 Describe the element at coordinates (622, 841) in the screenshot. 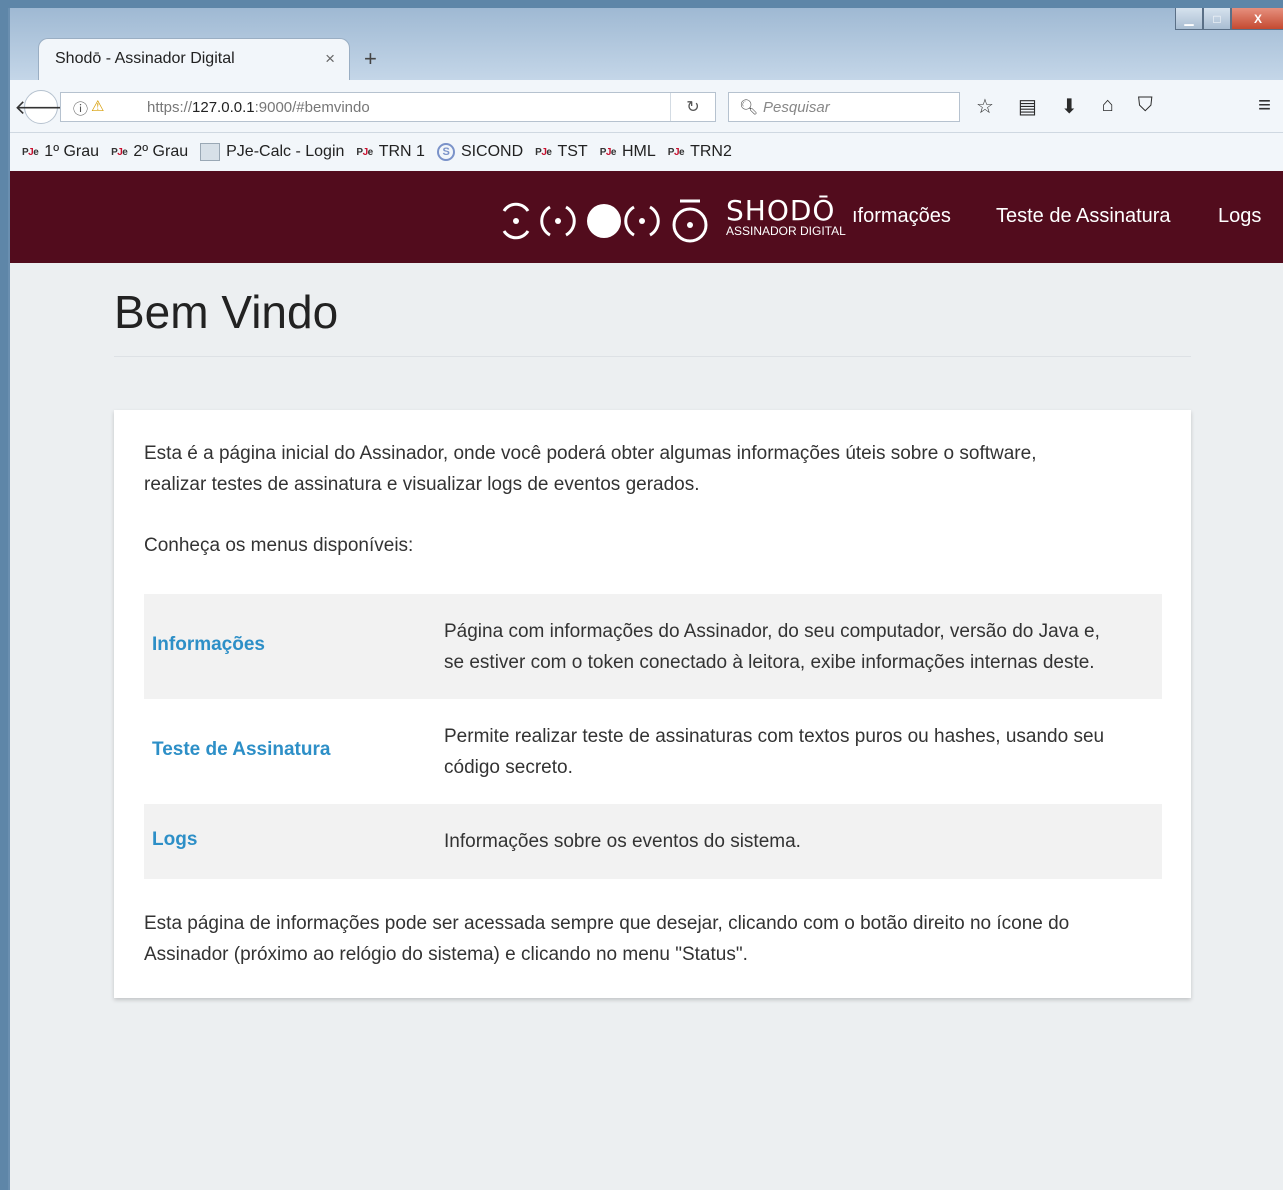

I see `description-line: Informações sobre os eventos do sistema.` at that location.